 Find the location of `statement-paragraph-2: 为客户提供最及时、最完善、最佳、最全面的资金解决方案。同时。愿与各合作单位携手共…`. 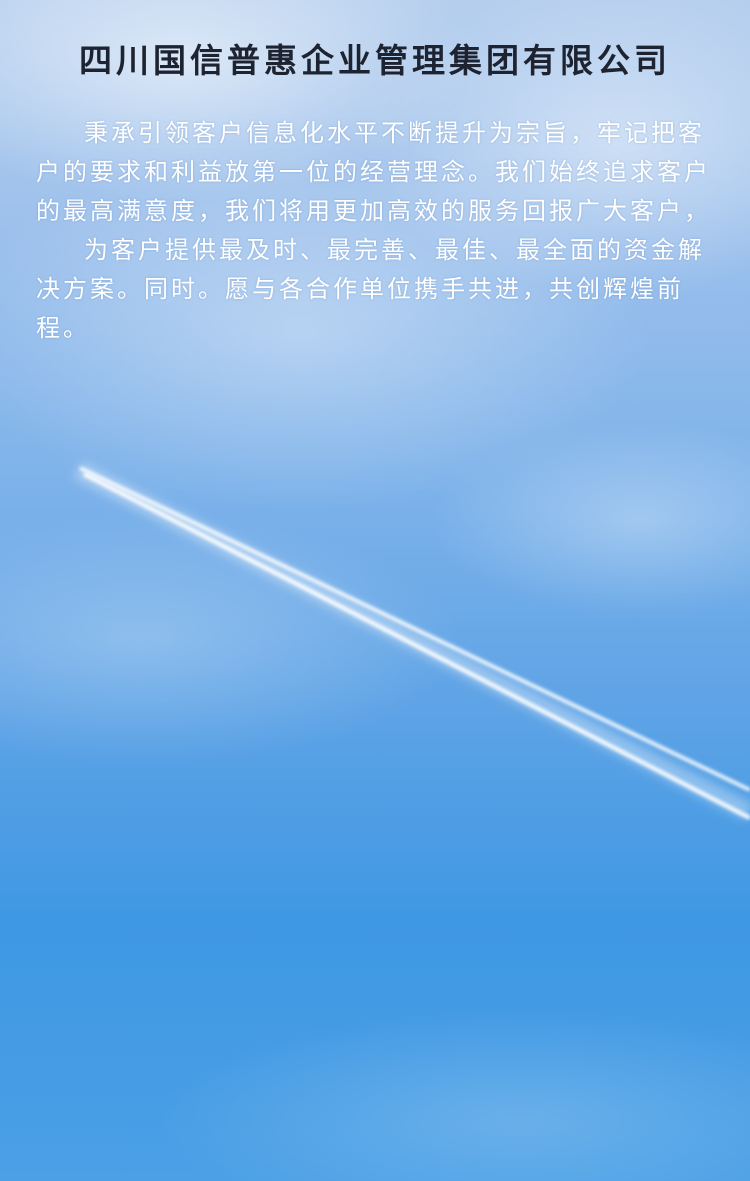

statement-paragraph-2: 为客户提供最及时、最完善、最佳、最全面的资金解决方案。同时。愿与各合作单位携手共… is located at coordinates (370, 289).